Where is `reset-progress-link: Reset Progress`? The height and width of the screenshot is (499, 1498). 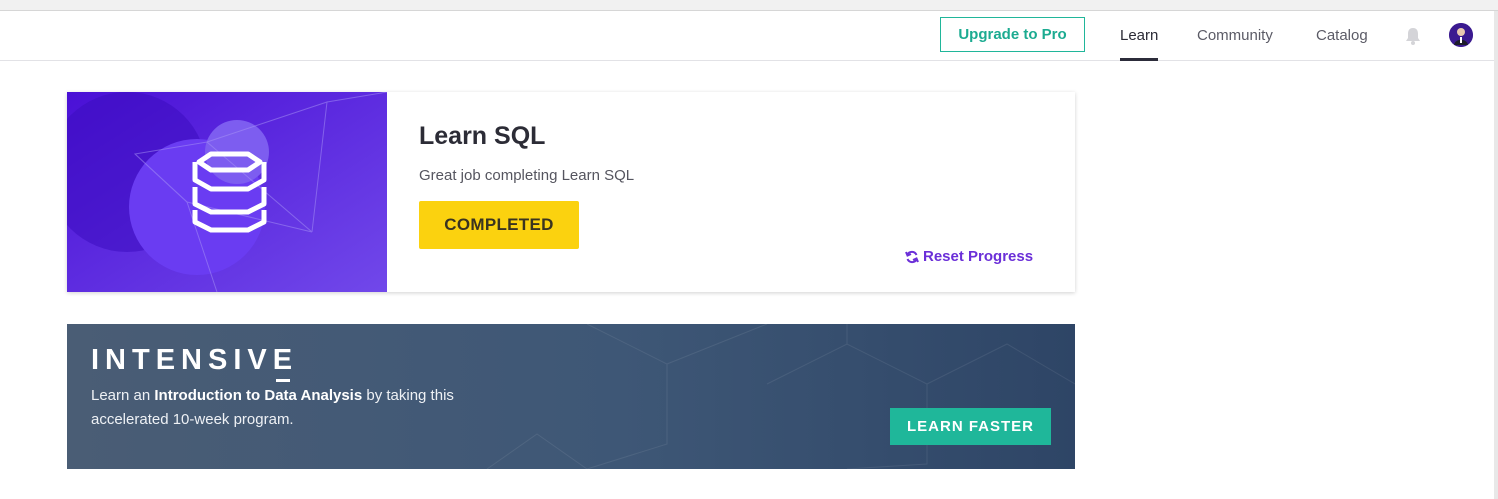
reset-progress-link: Reset Progress is located at coordinates (969, 256).